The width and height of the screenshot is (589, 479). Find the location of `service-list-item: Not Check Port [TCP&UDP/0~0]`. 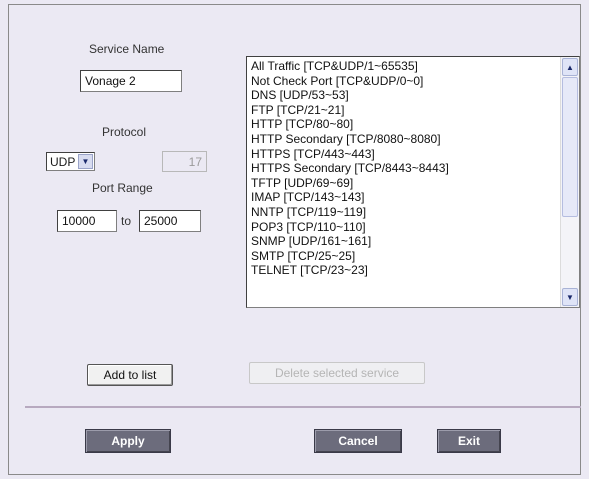

service-list-item: Not Check Port [TCP&UDP/0~0] is located at coordinates (403, 81).